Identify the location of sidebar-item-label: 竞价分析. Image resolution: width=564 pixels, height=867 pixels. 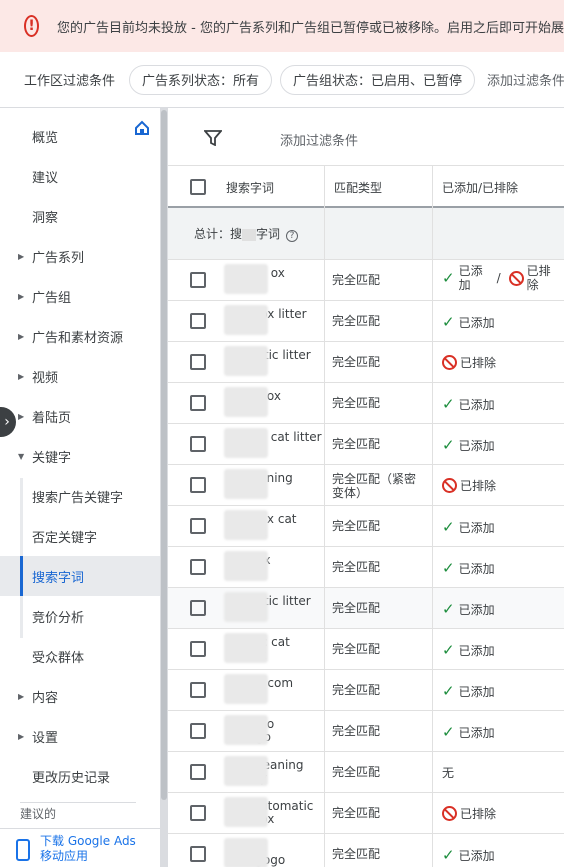
(58, 618).